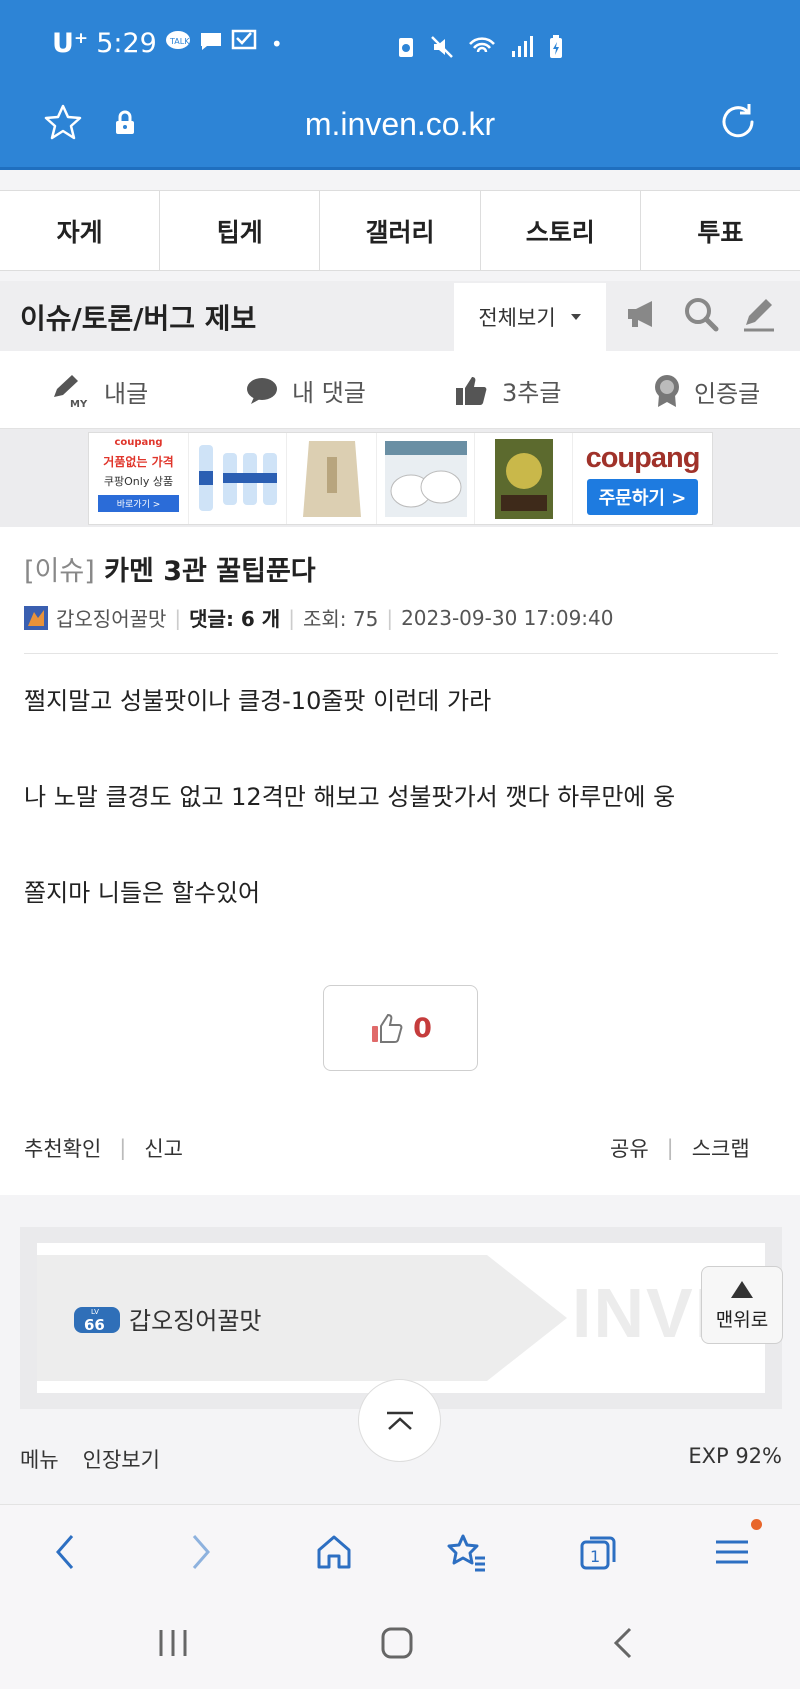 Image resolution: width=800 pixels, height=1689 pixels. I want to click on post-filters: MY 내글 내 댓글 3추글 인증글, so click(400, 390).